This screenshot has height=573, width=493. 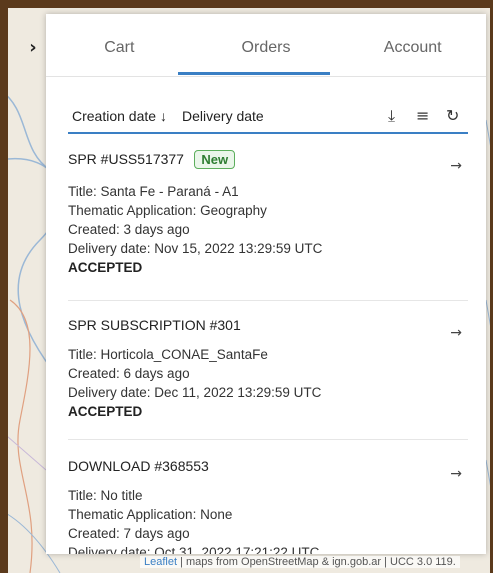 I want to click on new-badge: New, so click(x=215, y=159).